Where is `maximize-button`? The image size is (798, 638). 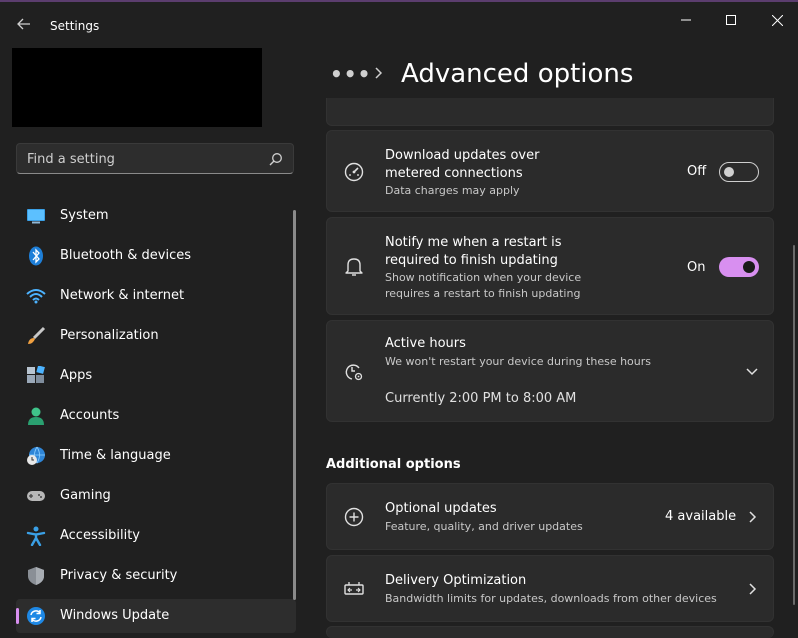
maximize-button is located at coordinates (731, 20).